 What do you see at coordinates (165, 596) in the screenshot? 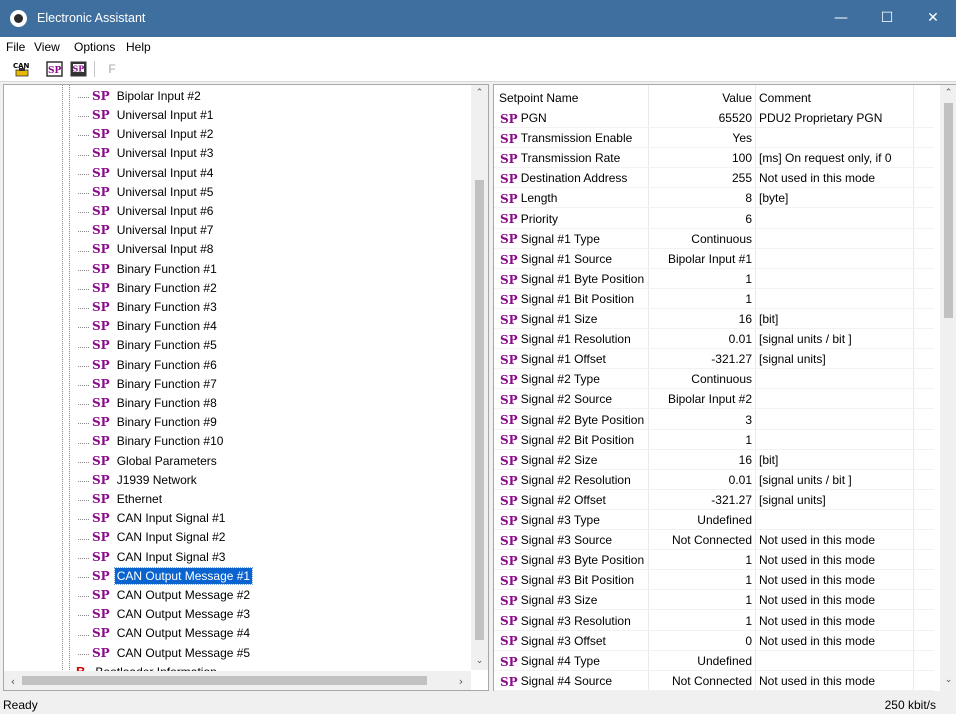
I see `tree-item: SP CAN Output Message #2` at bounding box center [165, 596].